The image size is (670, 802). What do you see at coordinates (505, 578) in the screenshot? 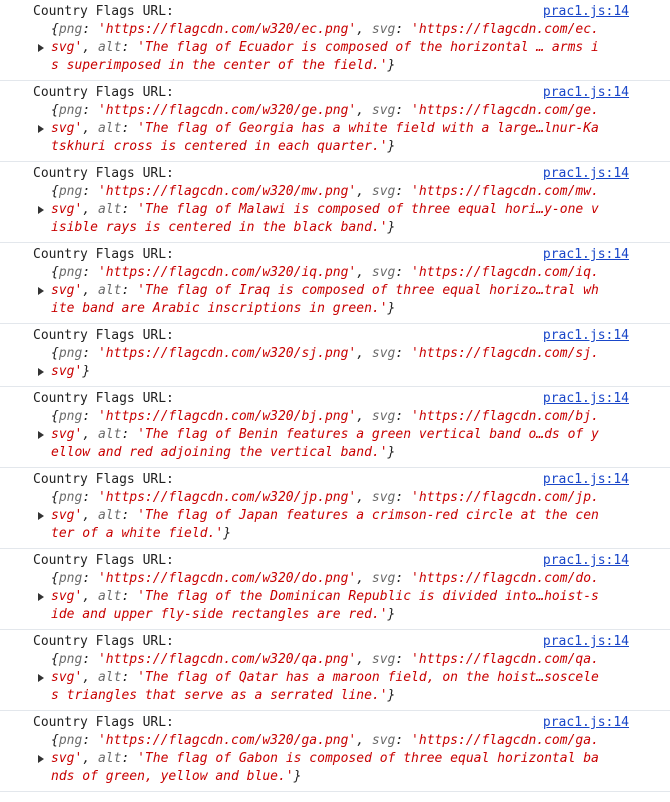
I see `string-value: 'https://flagcdn.com/do.` at bounding box center [505, 578].